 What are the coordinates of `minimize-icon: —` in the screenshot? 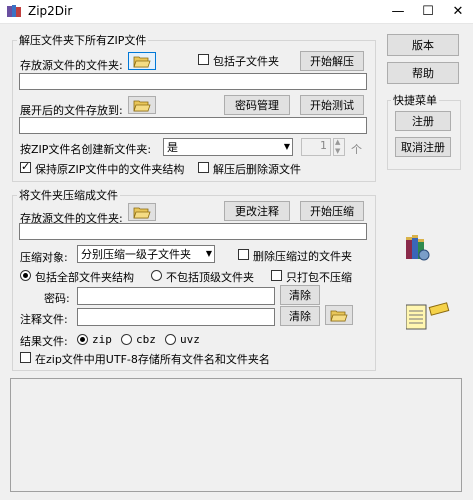 It's located at (398, 11).